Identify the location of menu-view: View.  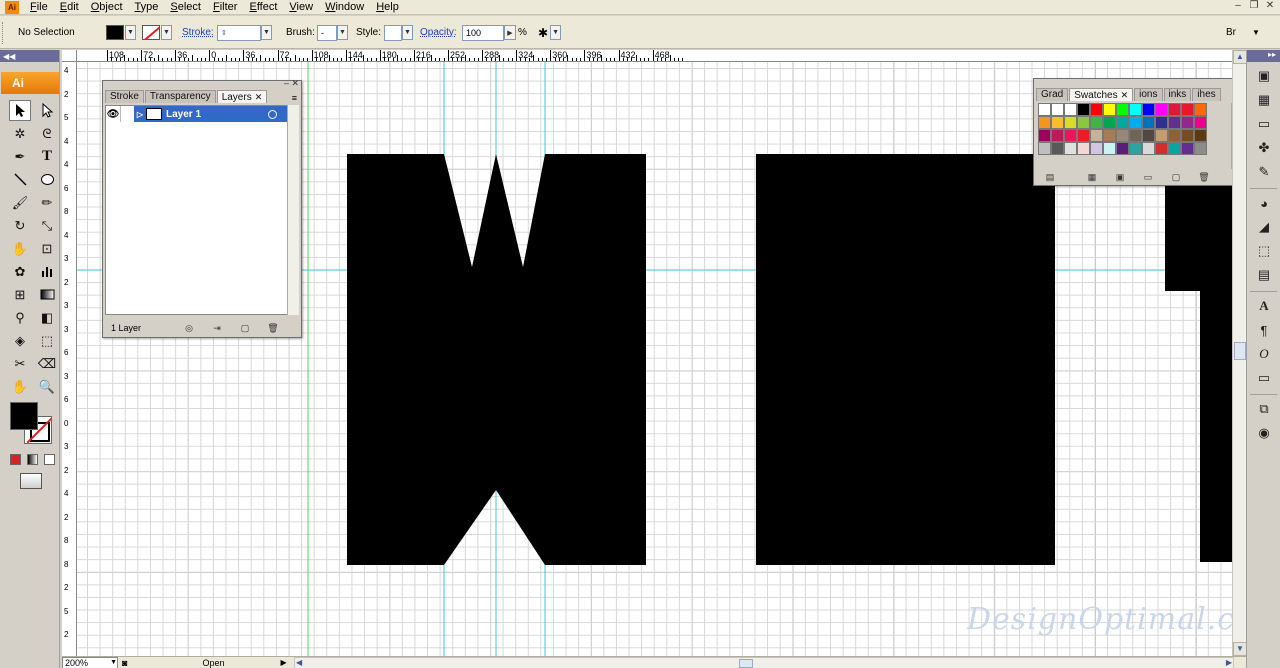
(301, 7).